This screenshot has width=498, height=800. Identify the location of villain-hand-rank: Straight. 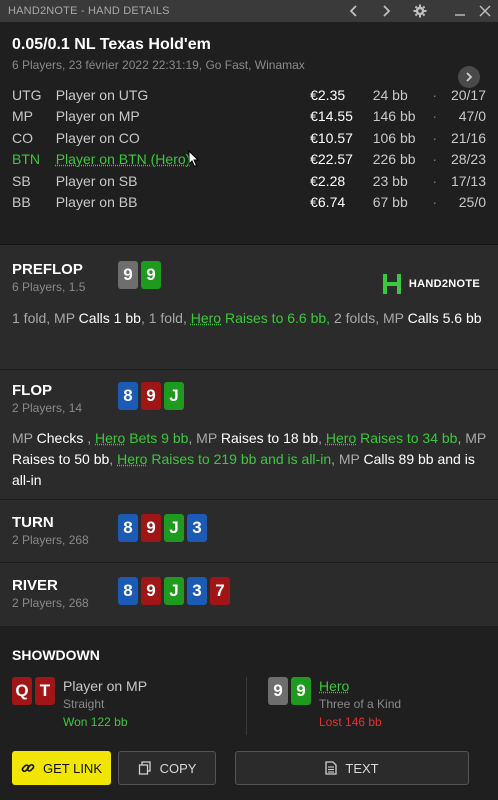
(84, 704).